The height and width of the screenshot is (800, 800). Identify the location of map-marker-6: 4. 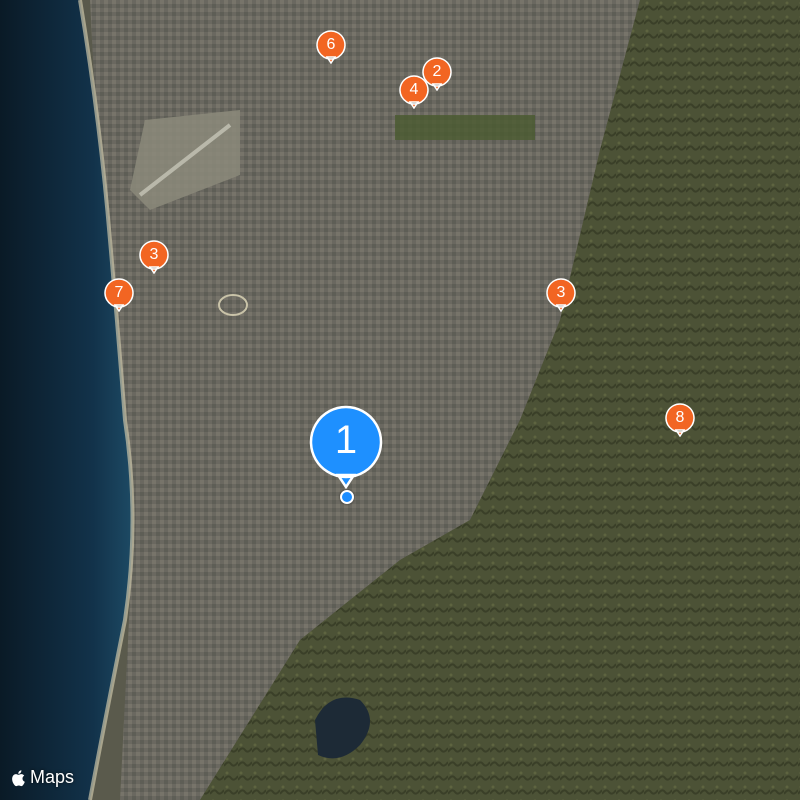
(414, 92).